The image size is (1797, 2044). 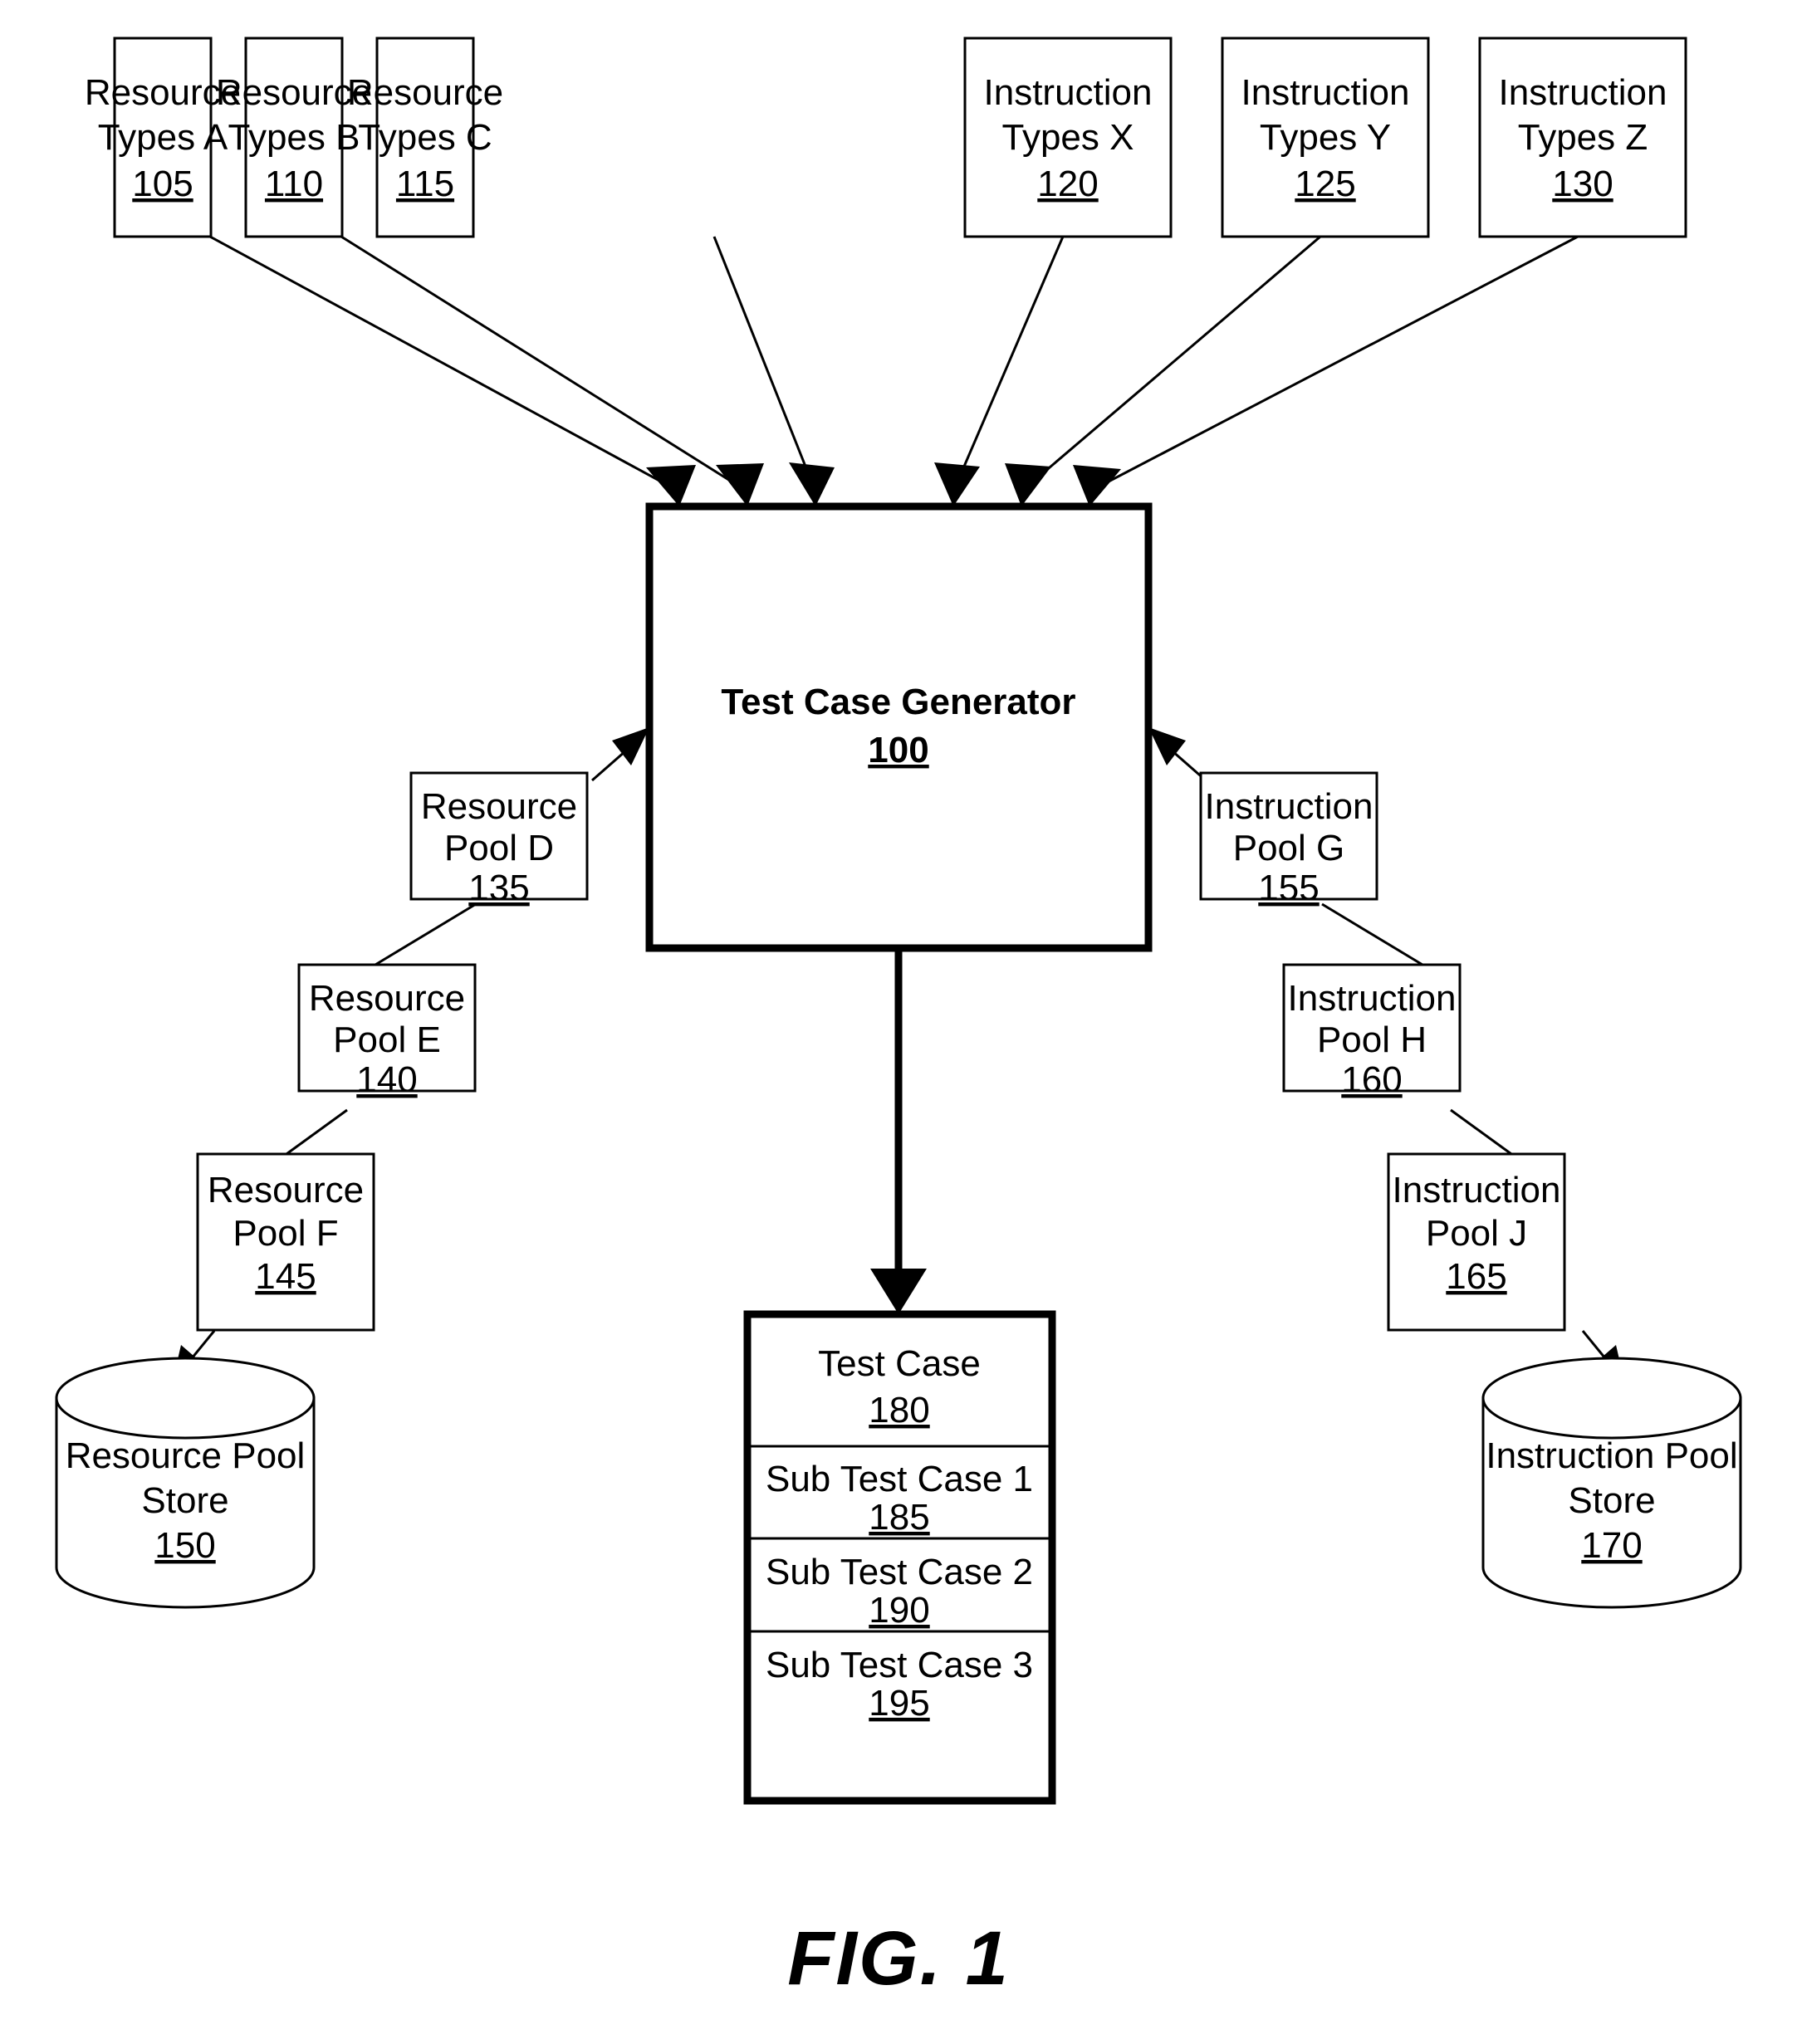 What do you see at coordinates (1028, 484) in the screenshot?
I see `arrowhead-types-y` at bounding box center [1028, 484].